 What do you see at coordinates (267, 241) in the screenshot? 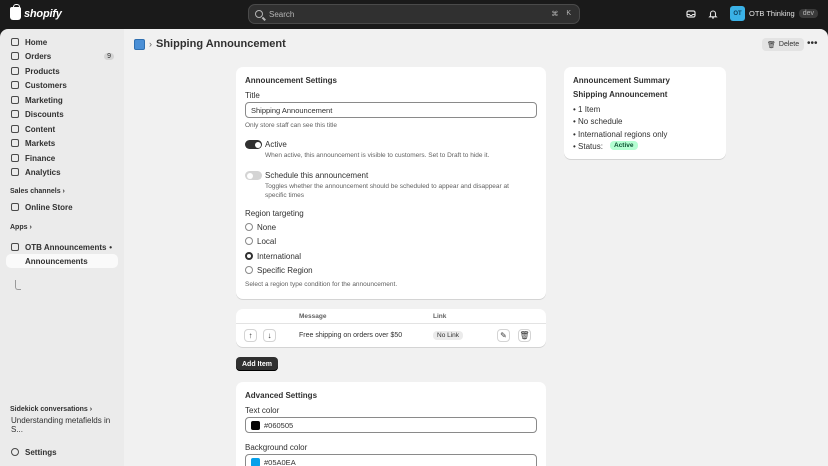
I see `region-option-label: Local` at bounding box center [267, 241].